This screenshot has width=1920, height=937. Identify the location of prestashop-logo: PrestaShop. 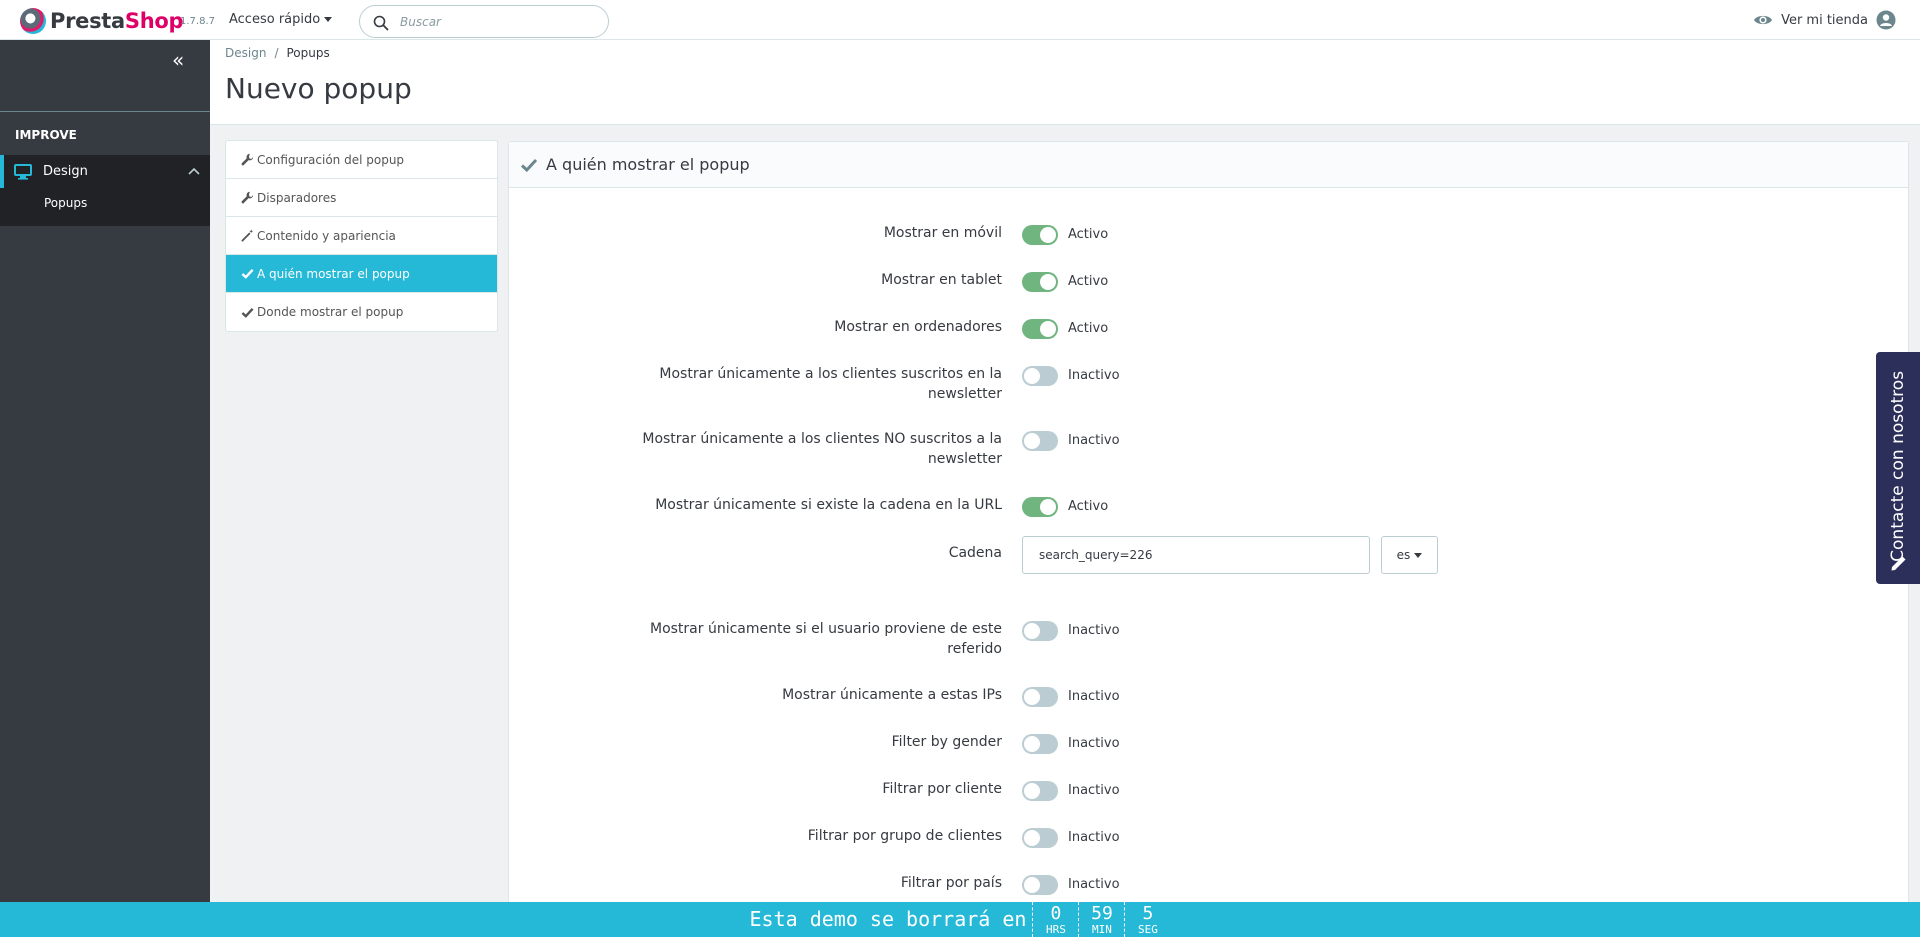
(102, 21).